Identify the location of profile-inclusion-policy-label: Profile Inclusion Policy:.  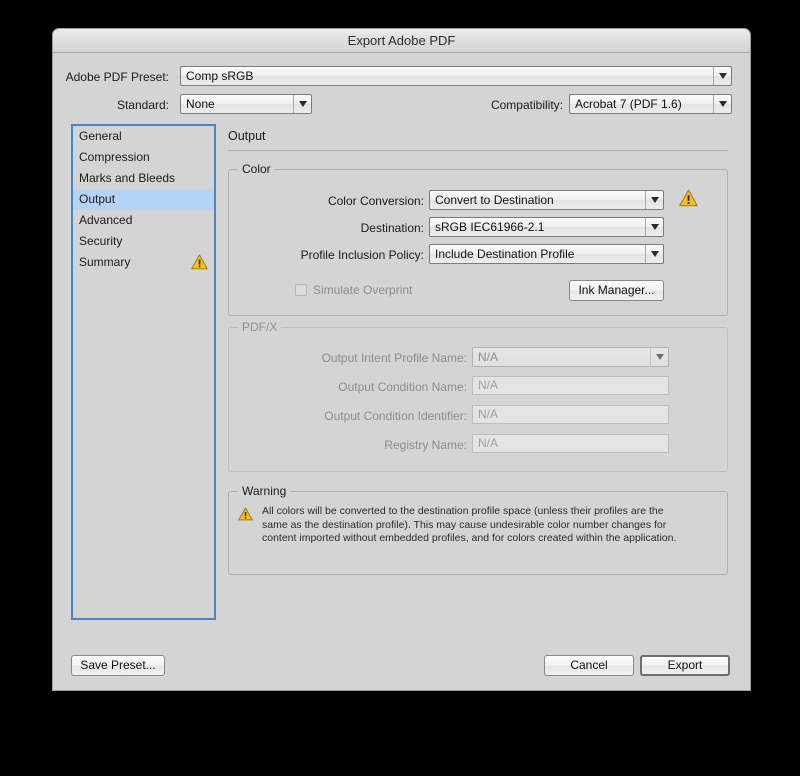
(362, 255).